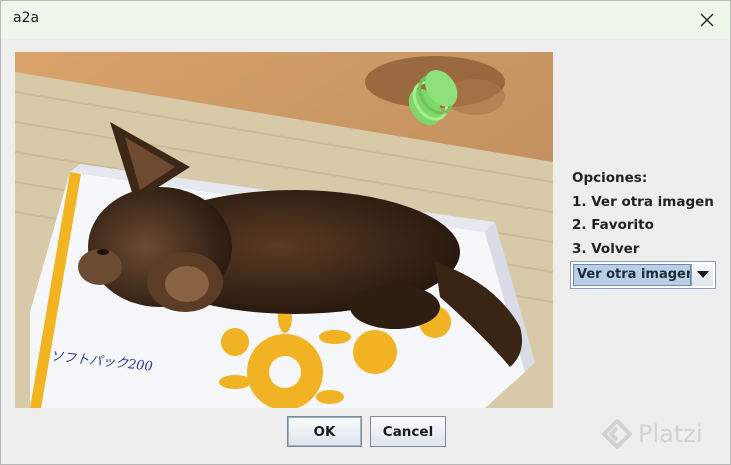 This screenshot has height=465, width=731. What do you see at coordinates (324, 431) in the screenshot?
I see `ok-button: OK` at bounding box center [324, 431].